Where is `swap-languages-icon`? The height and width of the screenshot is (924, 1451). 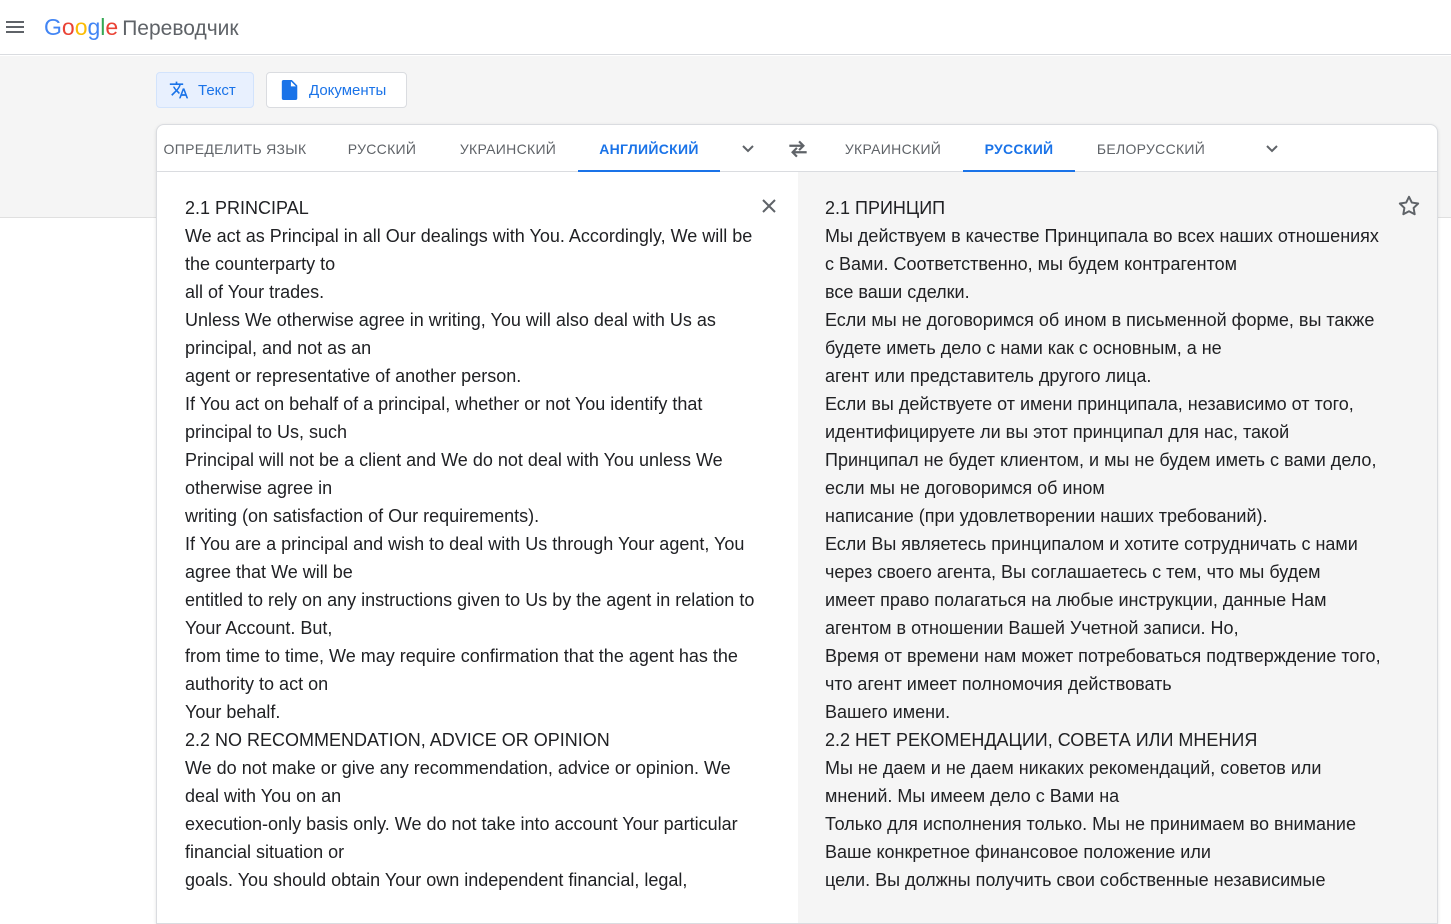
swap-languages-icon is located at coordinates (798, 149).